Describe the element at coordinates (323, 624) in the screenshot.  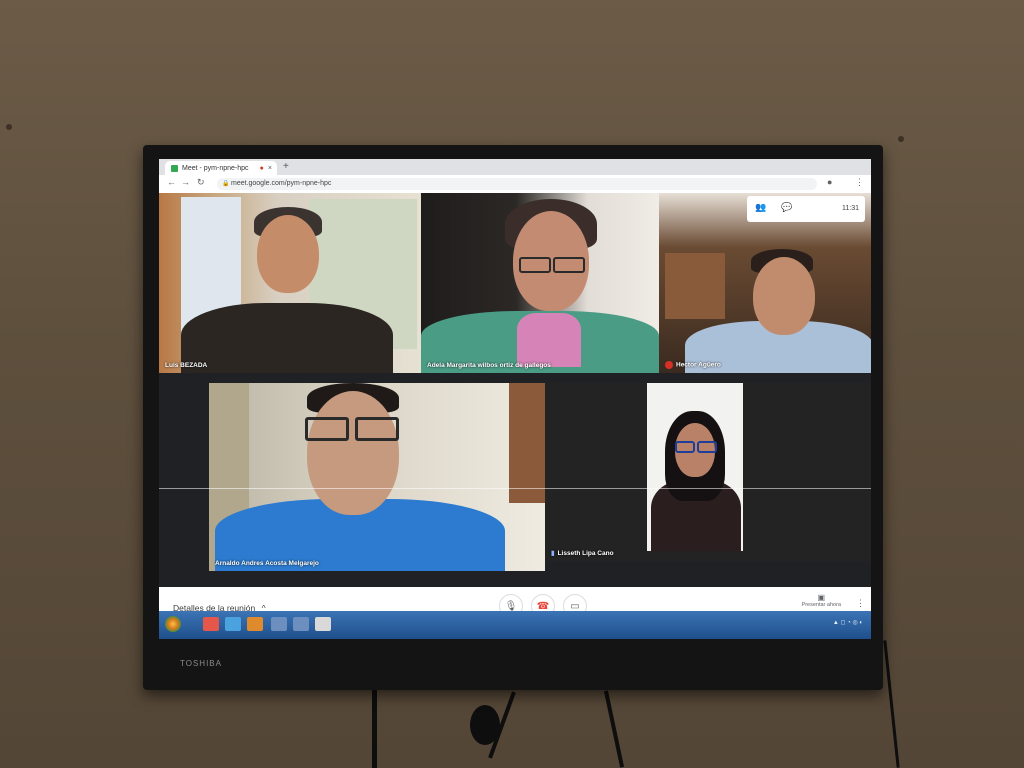
I see `chrome-active-taskbar-icon` at that location.